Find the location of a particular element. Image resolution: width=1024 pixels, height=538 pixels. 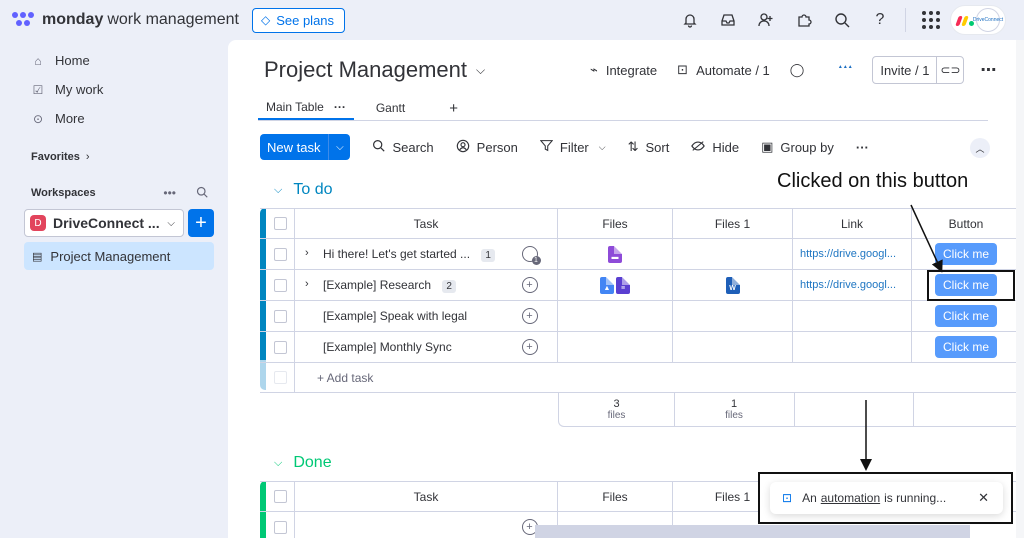

automation-toast: ⊡ An automation is running... ✕ is located at coordinates (886, 498).